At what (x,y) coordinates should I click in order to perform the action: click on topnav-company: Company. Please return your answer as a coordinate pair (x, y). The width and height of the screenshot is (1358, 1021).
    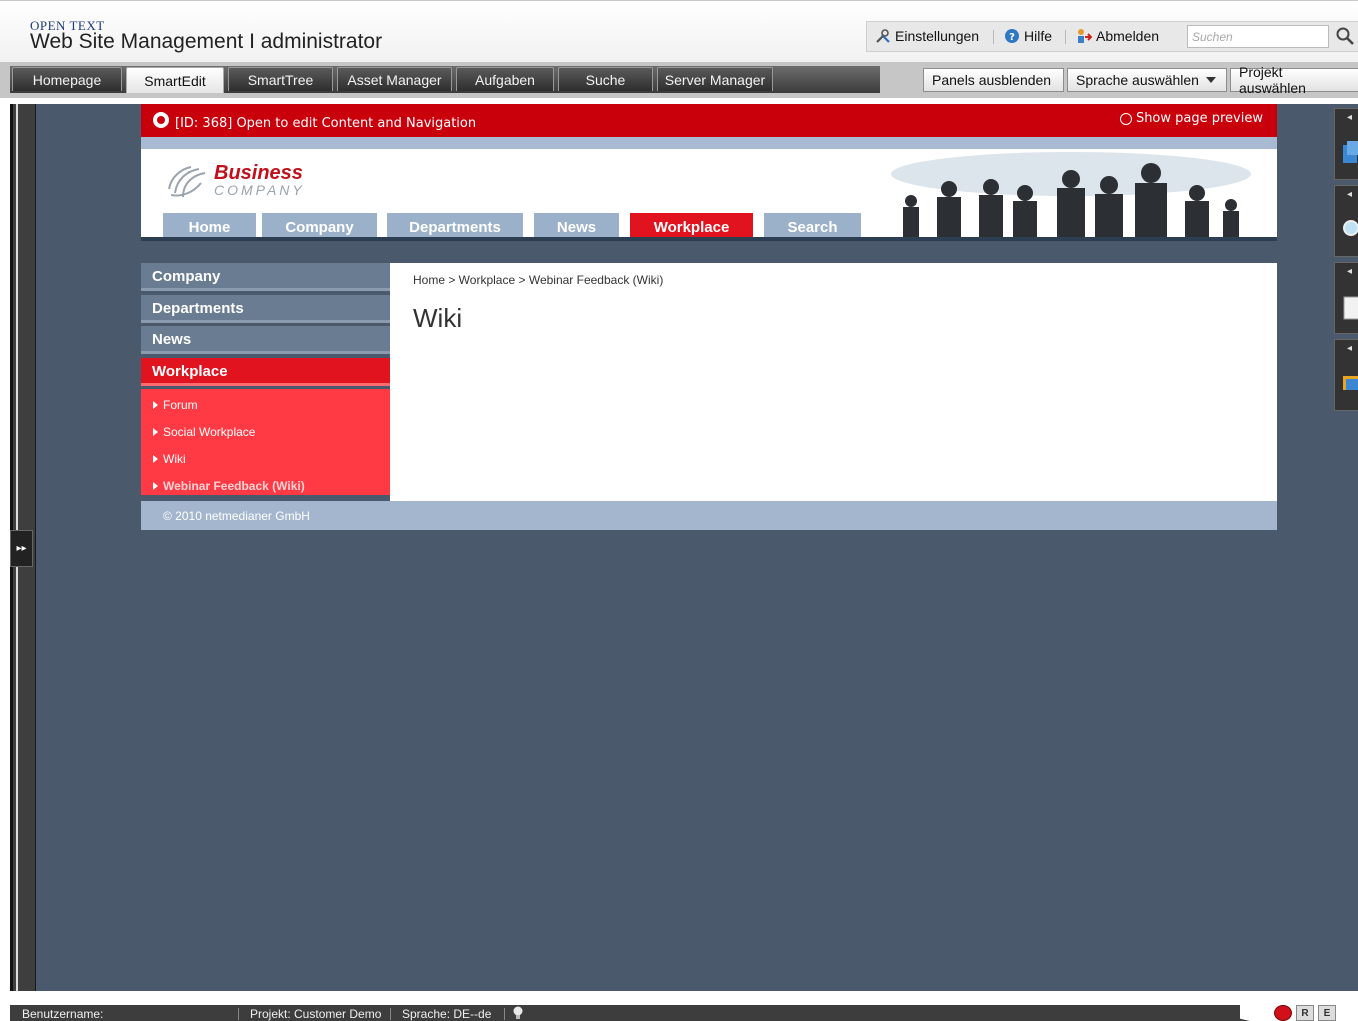
    Looking at the image, I should click on (319, 225).